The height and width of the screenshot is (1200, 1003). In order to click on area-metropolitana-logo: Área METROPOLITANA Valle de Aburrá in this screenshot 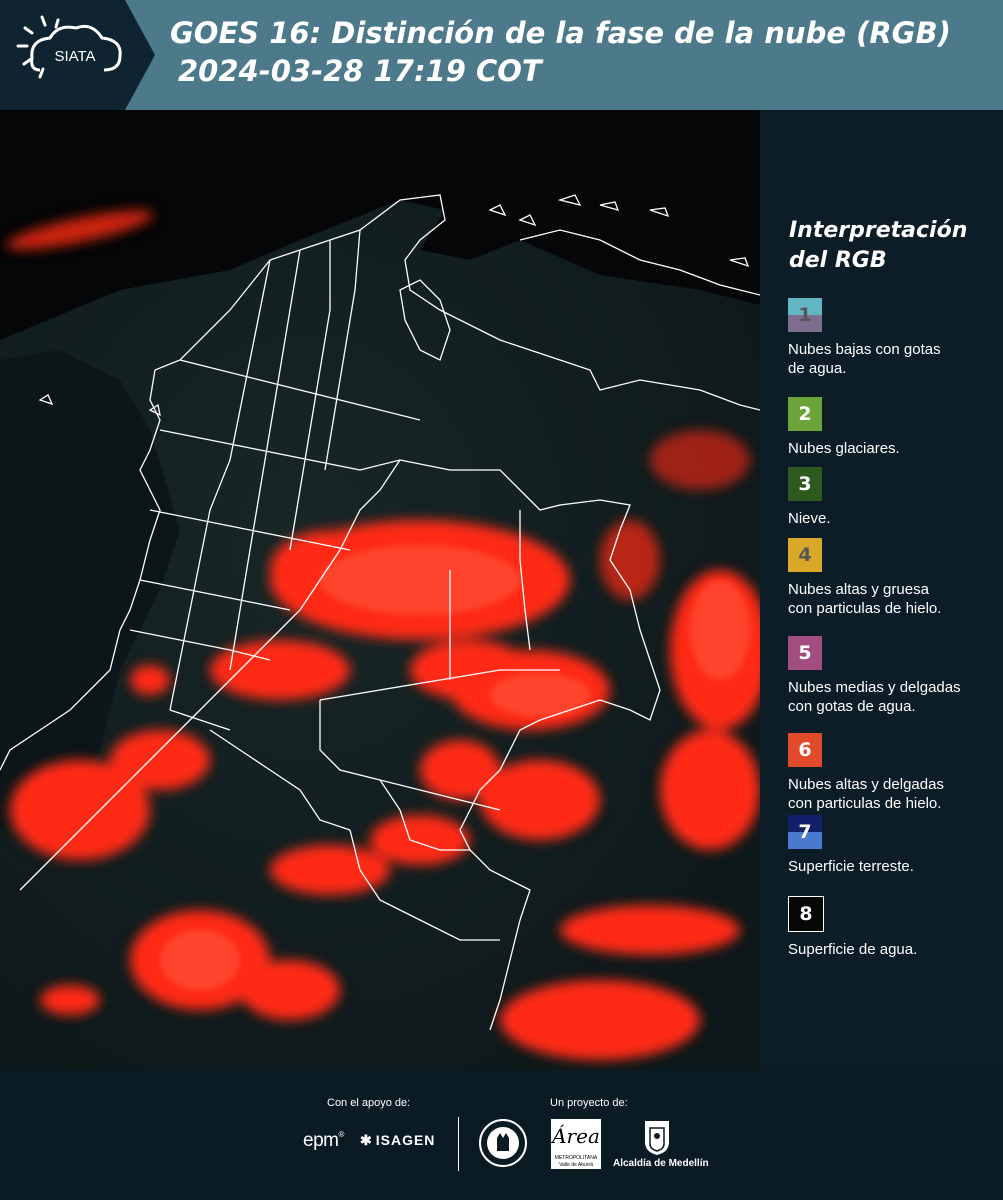, I will do `click(575, 1144)`.